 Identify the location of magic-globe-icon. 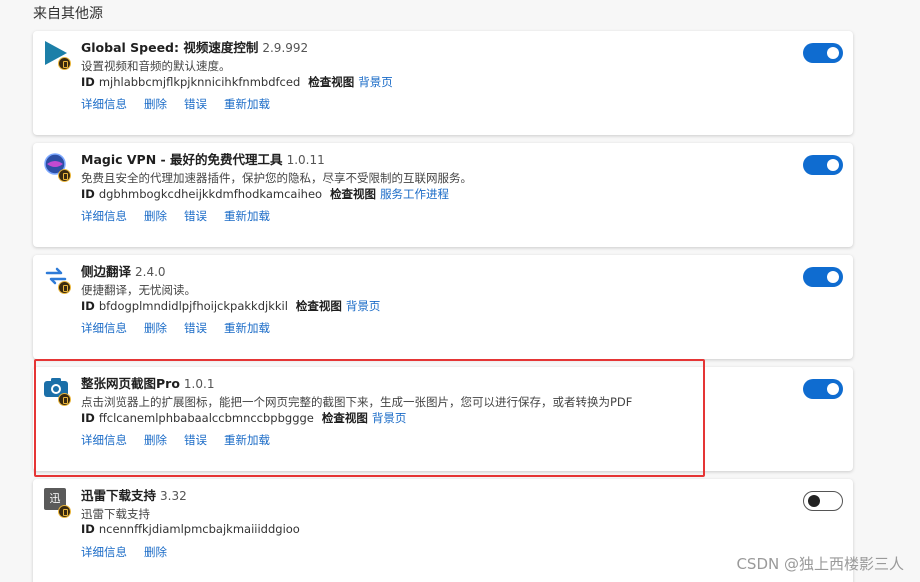
(58, 166).